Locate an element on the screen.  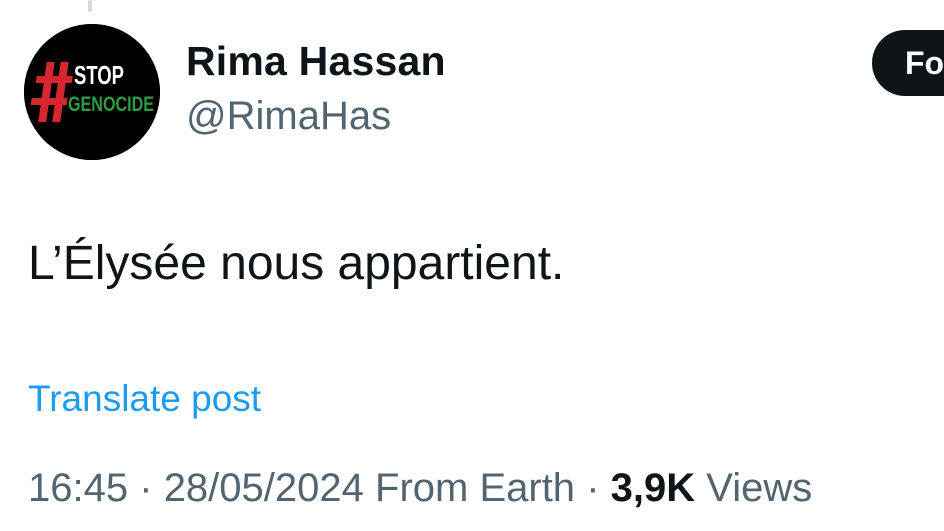
author-display-name: Rima Hassan is located at coordinates (316, 61).